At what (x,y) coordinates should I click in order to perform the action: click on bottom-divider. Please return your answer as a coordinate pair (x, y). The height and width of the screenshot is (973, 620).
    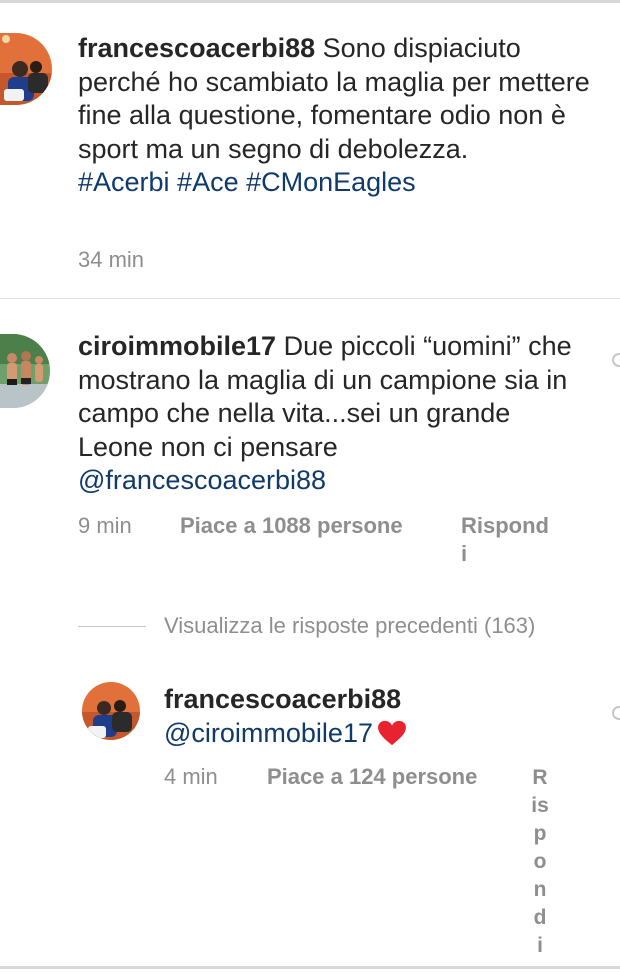
    Looking at the image, I should click on (310, 967).